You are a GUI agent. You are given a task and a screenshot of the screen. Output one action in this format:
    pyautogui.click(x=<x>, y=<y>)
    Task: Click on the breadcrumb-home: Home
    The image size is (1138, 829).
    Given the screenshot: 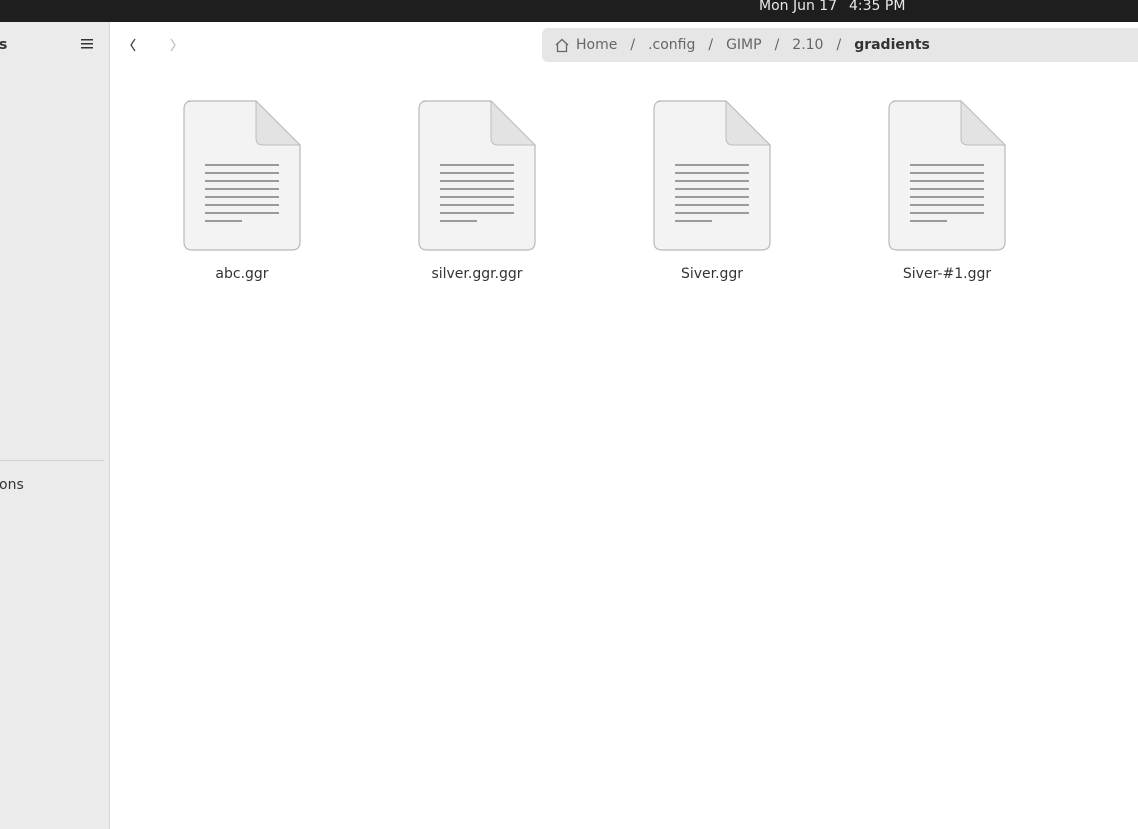 What is the action you would take?
    pyautogui.click(x=585, y=45)
    